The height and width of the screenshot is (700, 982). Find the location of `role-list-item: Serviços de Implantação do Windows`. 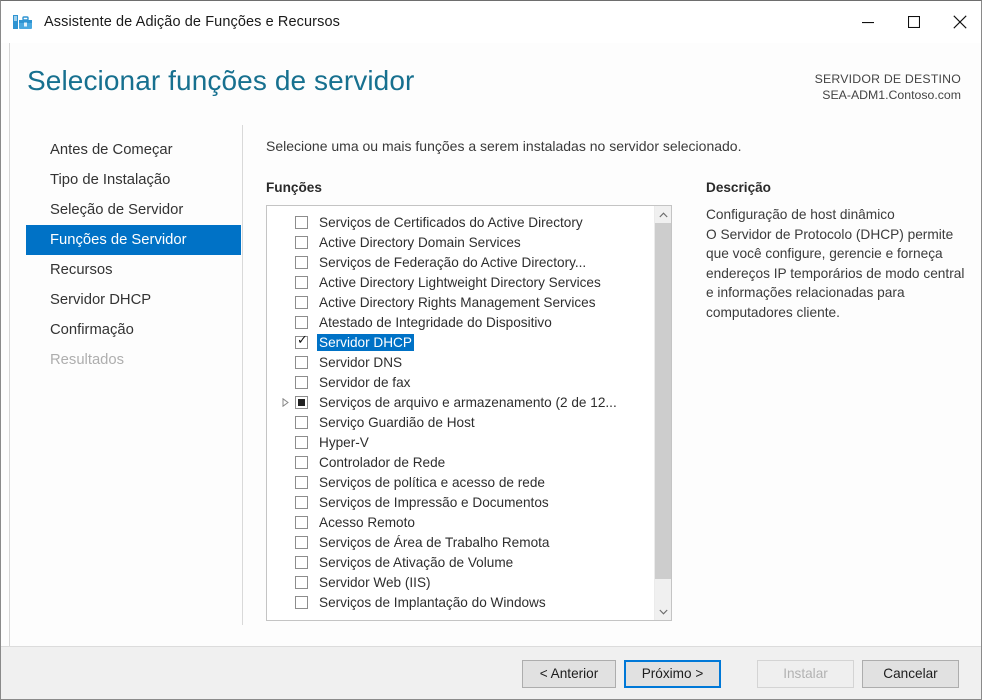

role-list-item: Serviços de Implantação do Windows is located at coordinates (461, 602).